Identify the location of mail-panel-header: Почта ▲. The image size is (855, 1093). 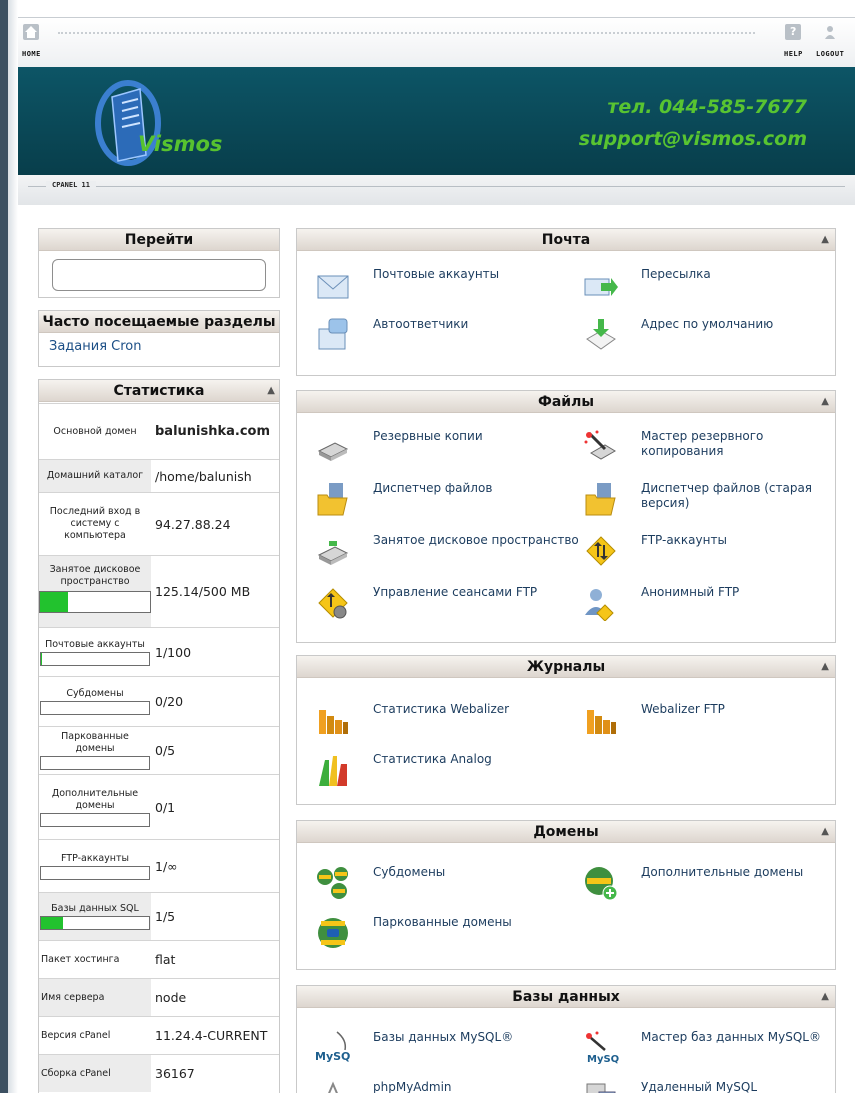
(566, 240).